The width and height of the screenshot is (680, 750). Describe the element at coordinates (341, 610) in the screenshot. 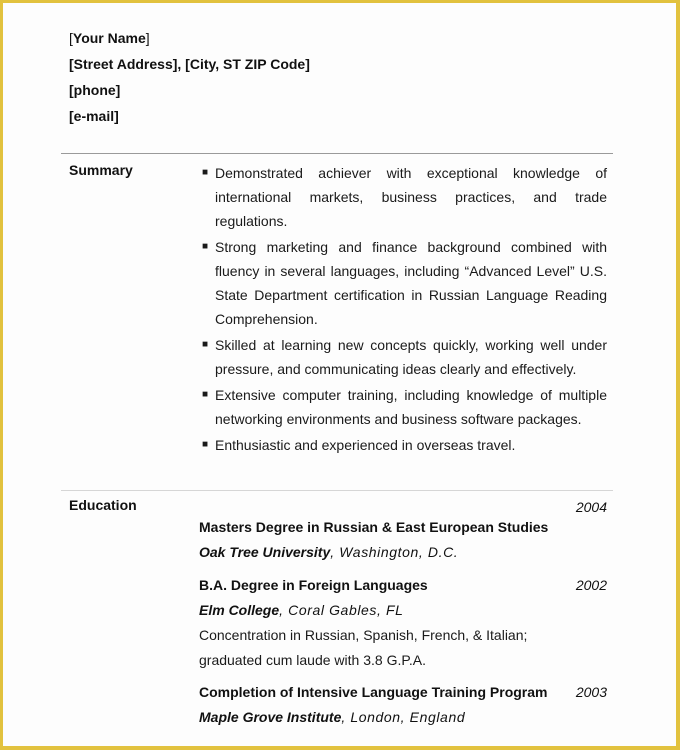

I see `school-location: , Coral Gables, FL` at that location.